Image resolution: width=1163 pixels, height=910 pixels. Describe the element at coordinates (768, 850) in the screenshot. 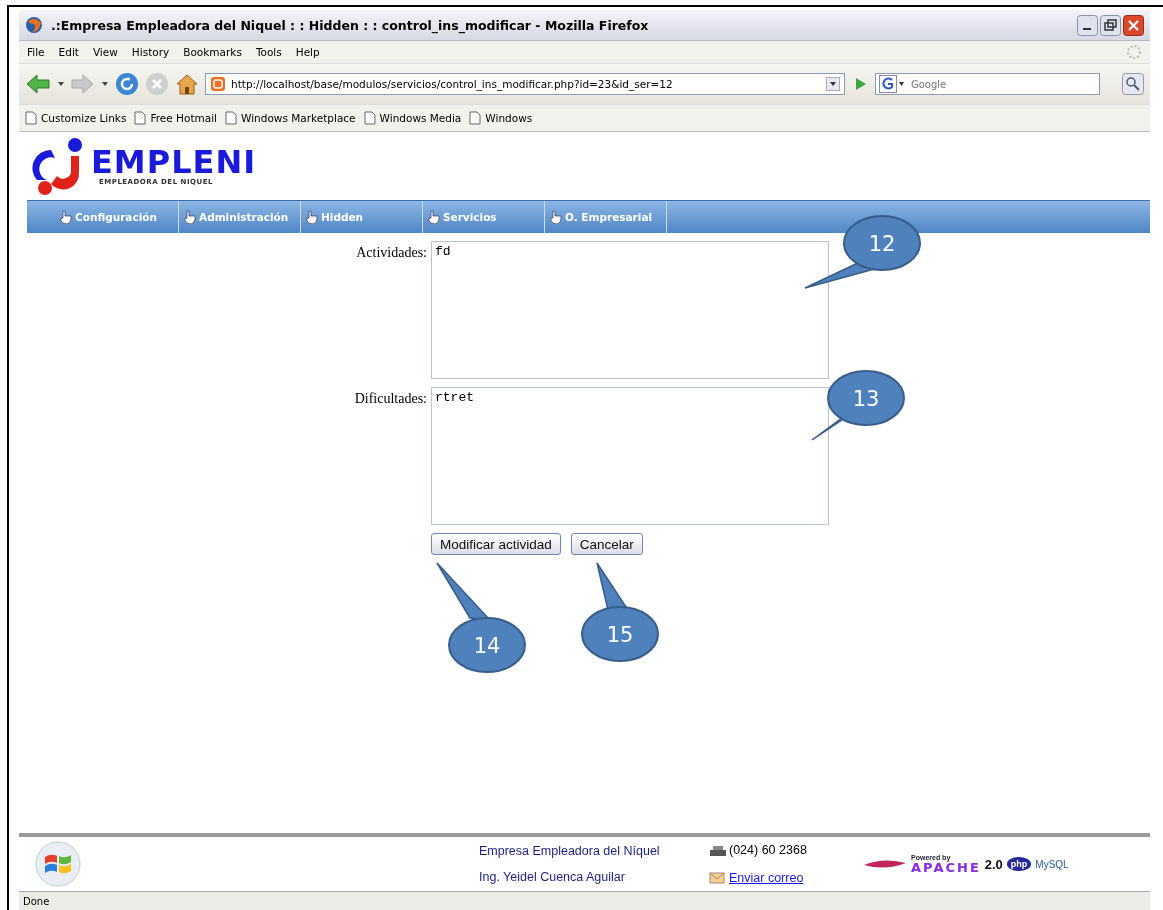

I see `phone-number: (024) 60 2368` at that location.